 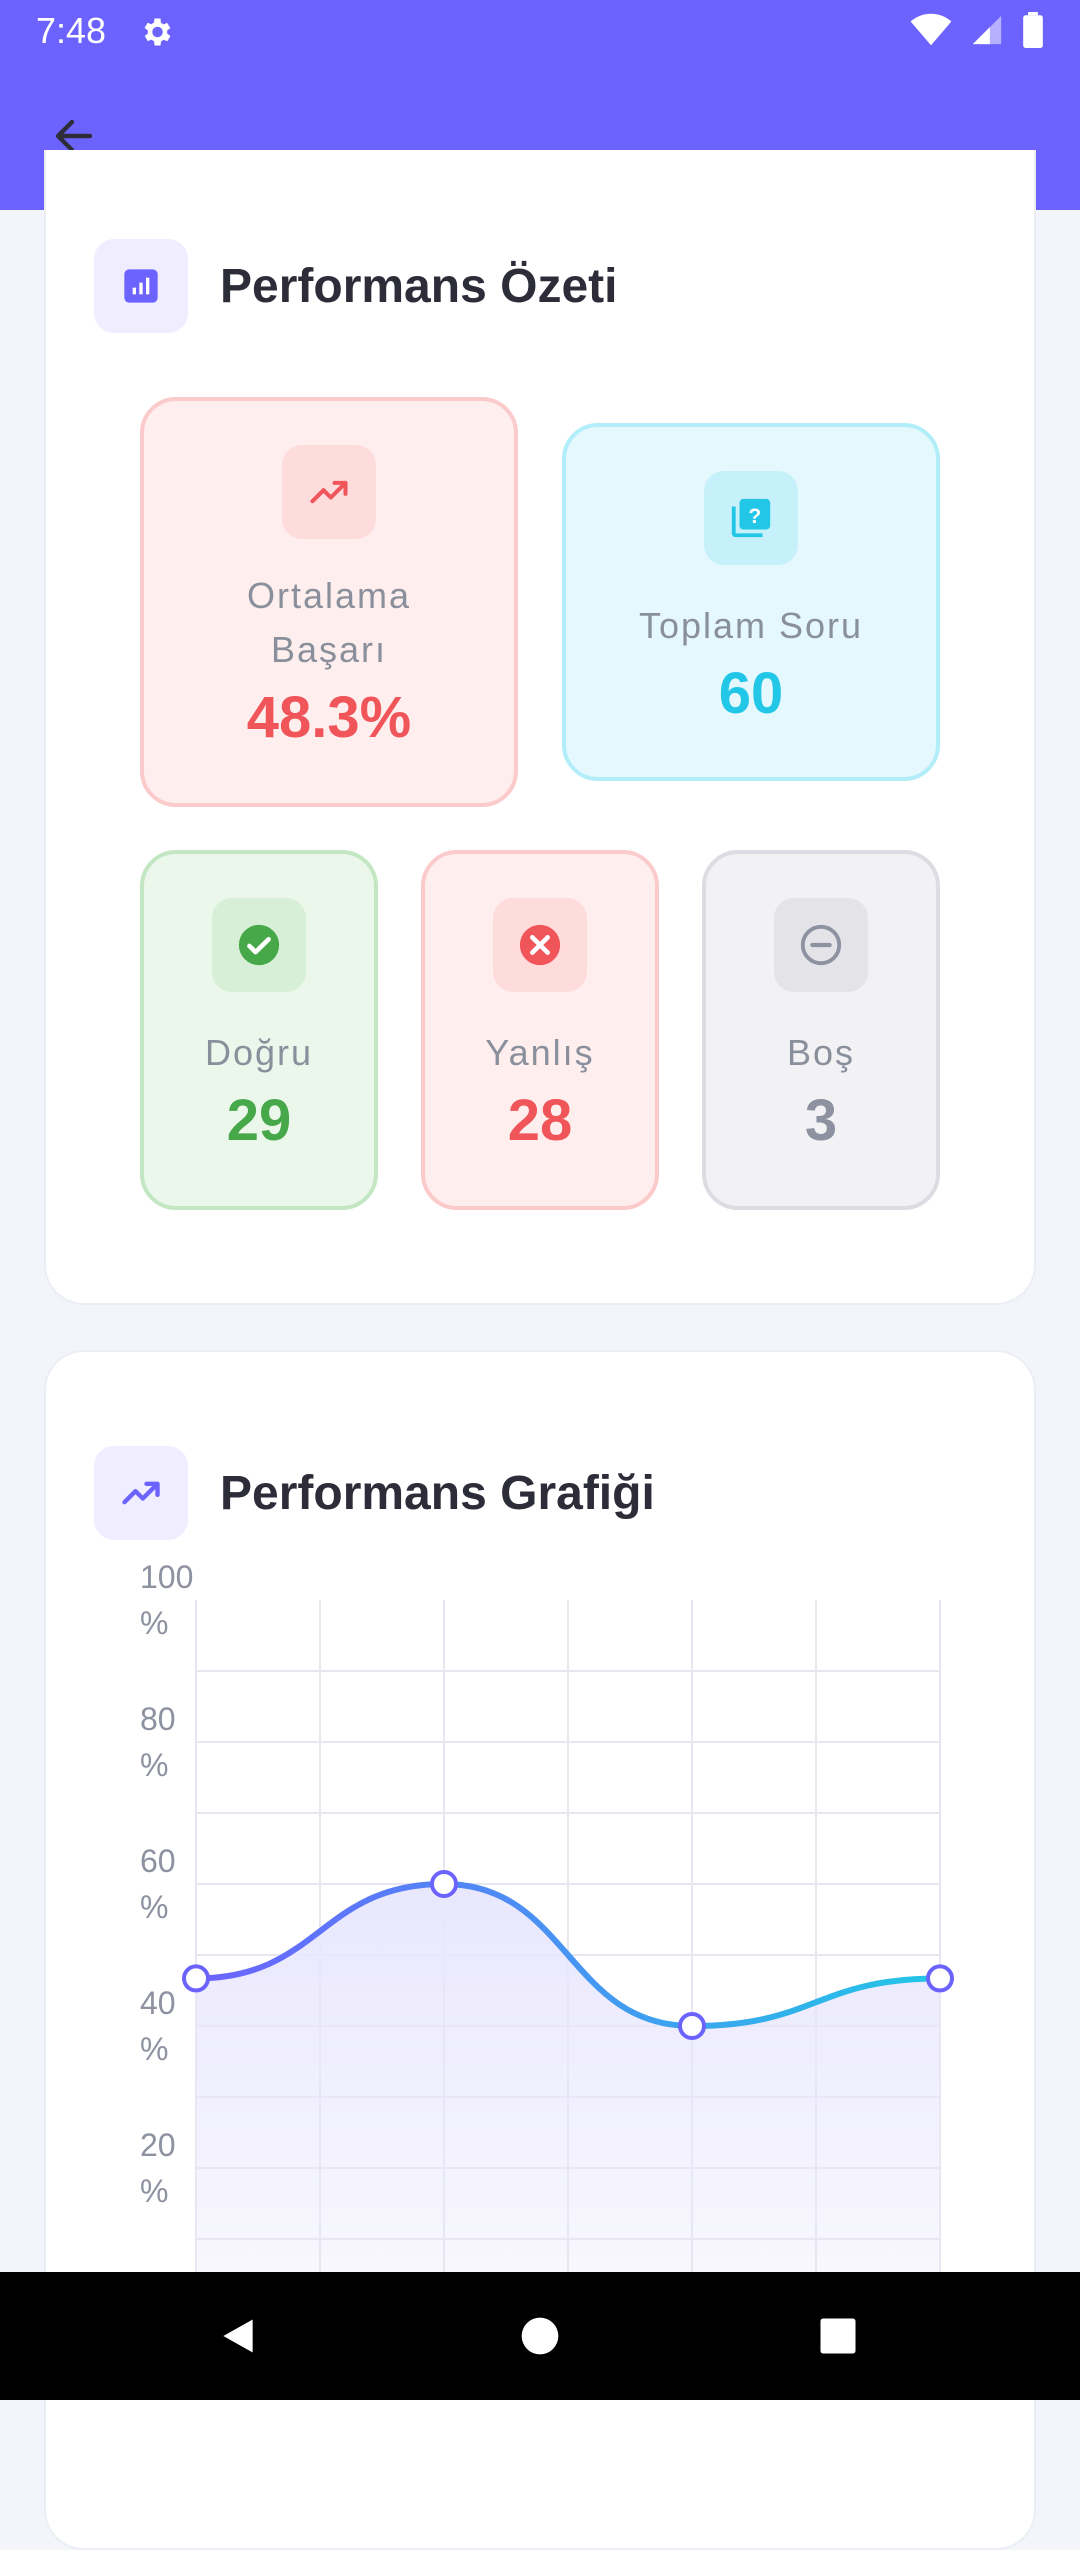 I want to click on wifi-icon, so click(x=931, y=32).